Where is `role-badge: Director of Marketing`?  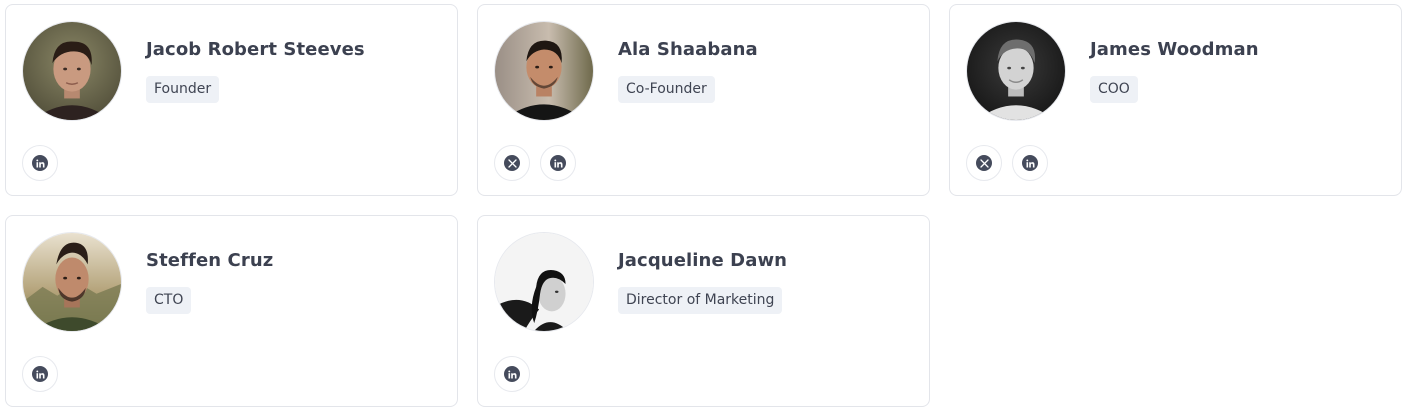 role-badge: Director of Marketing is located at coordinates (700, 300).